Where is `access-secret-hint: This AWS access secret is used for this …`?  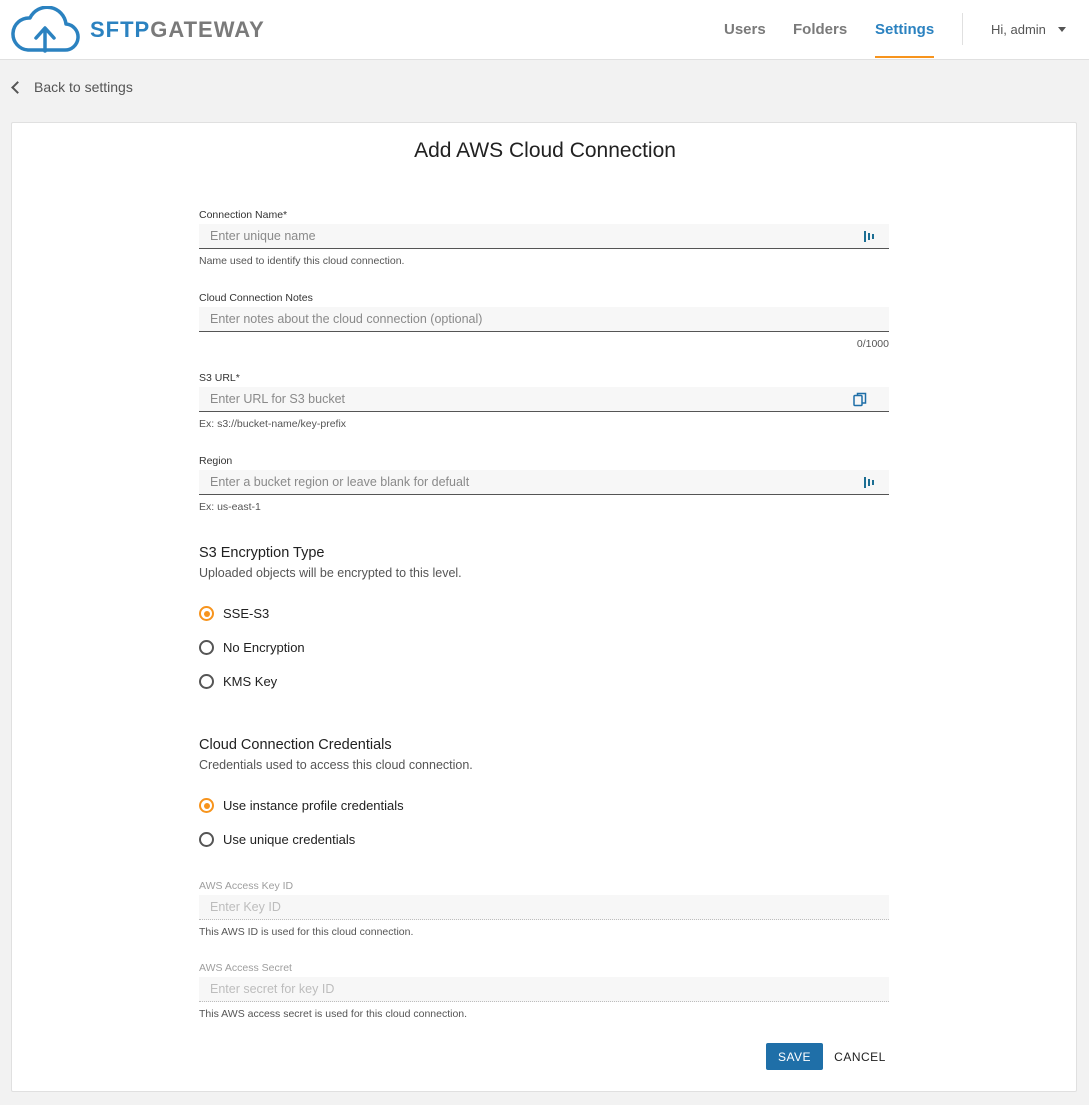 access-secret-hint: This AWS access secret is used for this … is located at coordinates (333, 1014).